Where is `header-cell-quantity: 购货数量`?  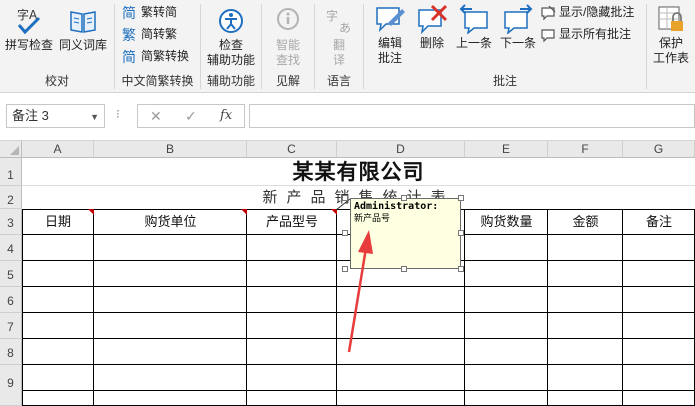
header-cell-quantity: 购货数量 is located at coordinates (506, 222).